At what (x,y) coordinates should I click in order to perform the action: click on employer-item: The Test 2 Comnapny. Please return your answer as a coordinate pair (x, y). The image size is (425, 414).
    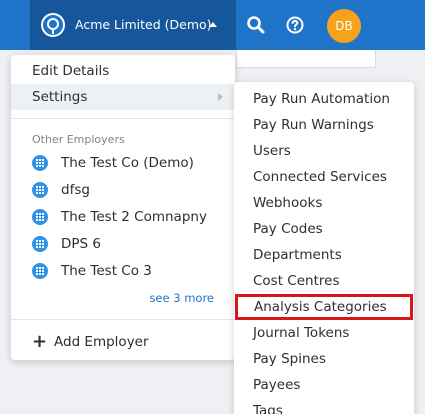
    Looking at the image, I should click on (123, 217).